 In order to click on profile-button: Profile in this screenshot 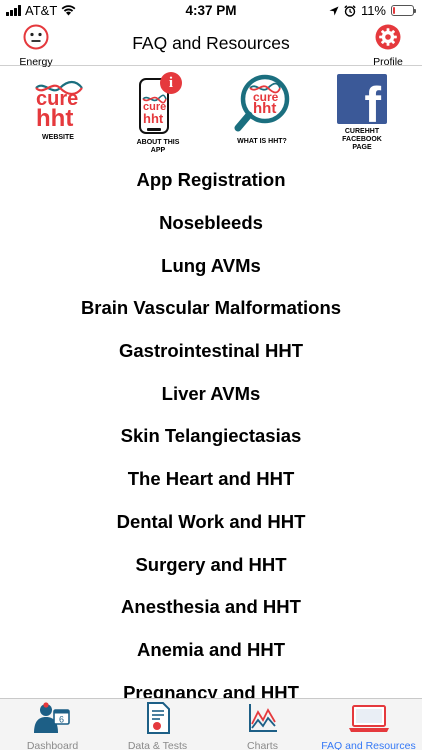, I will do `click(388, 46)`.